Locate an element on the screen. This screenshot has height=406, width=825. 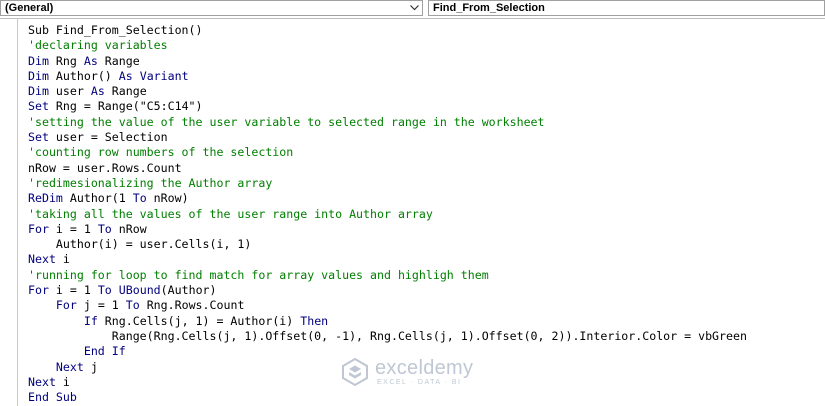
code-line: Next i is located at coordinates (387, 259).